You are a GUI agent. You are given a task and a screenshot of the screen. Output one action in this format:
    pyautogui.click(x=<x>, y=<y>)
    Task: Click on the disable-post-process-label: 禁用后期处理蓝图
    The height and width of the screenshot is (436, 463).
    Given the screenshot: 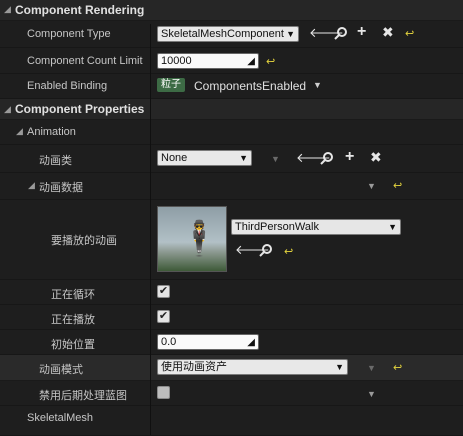 What is the action you would take?
    pyautogui.click(x=83, y=396)
    